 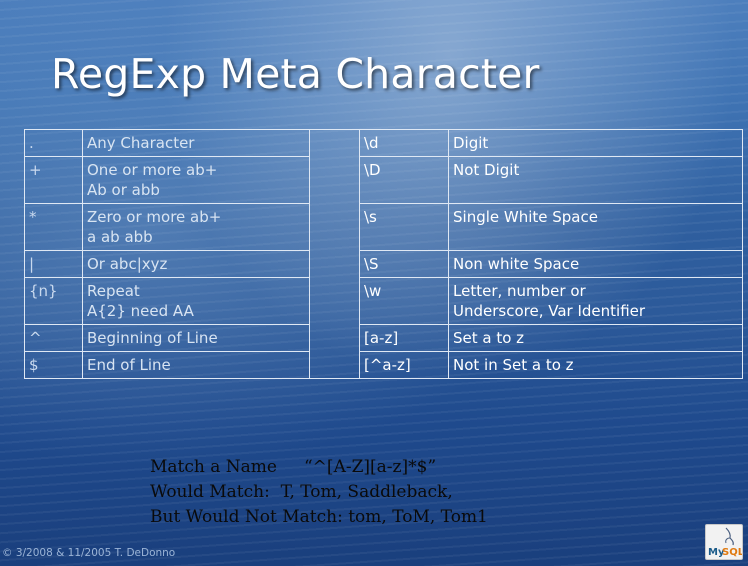 What do you see at coordinates (595, 180) in the screenshot?
I see `description-cell-right: Not Digit` at bounding box center [595, 180].